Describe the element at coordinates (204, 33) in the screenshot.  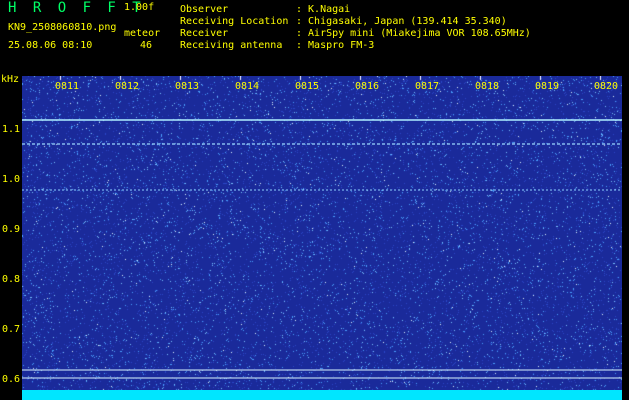
I see `receiver-key: Receiver` at that location.